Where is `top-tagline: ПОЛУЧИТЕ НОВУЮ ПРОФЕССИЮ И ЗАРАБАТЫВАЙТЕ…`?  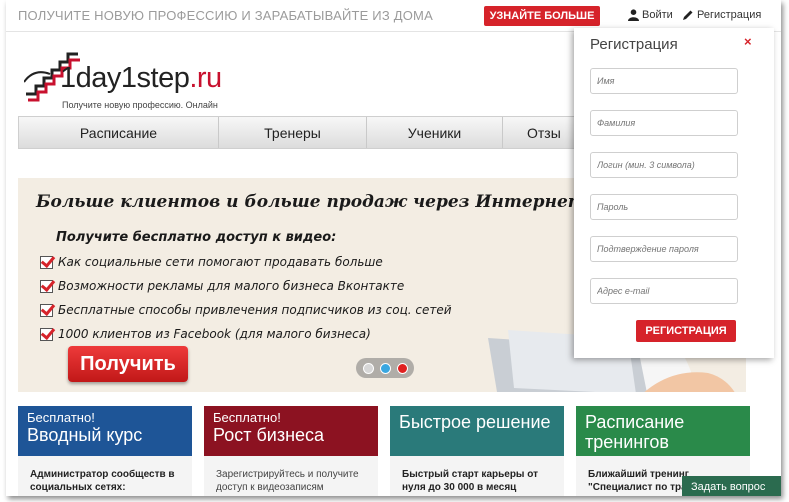
top-tagline: ПОЛУЧИТЕ НОВУЮ ПРОФЕССИЮ И ЗАРАБАТЫВАЙТЕ… is located at coordinates (225, 15).